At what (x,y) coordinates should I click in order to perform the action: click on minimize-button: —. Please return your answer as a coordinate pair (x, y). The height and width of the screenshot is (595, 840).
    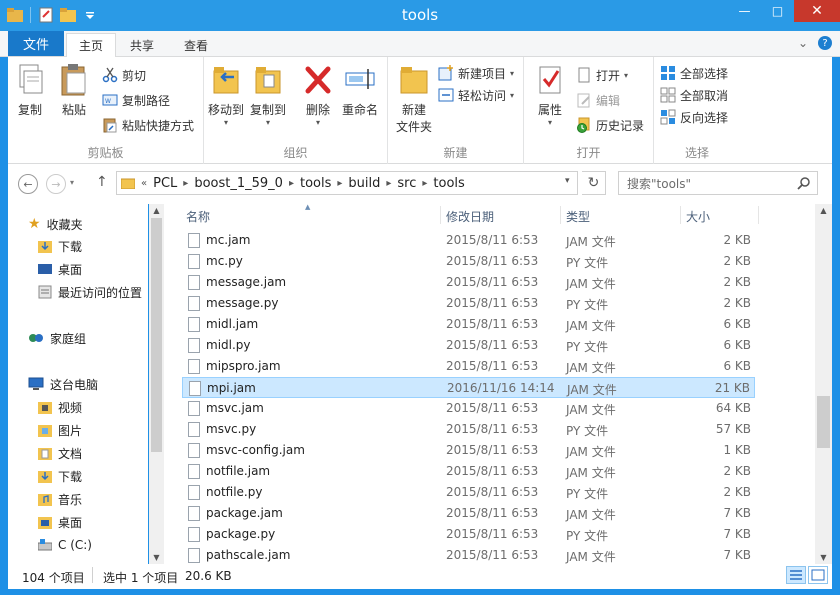
    Looking at the image, I should click on (744, 11).